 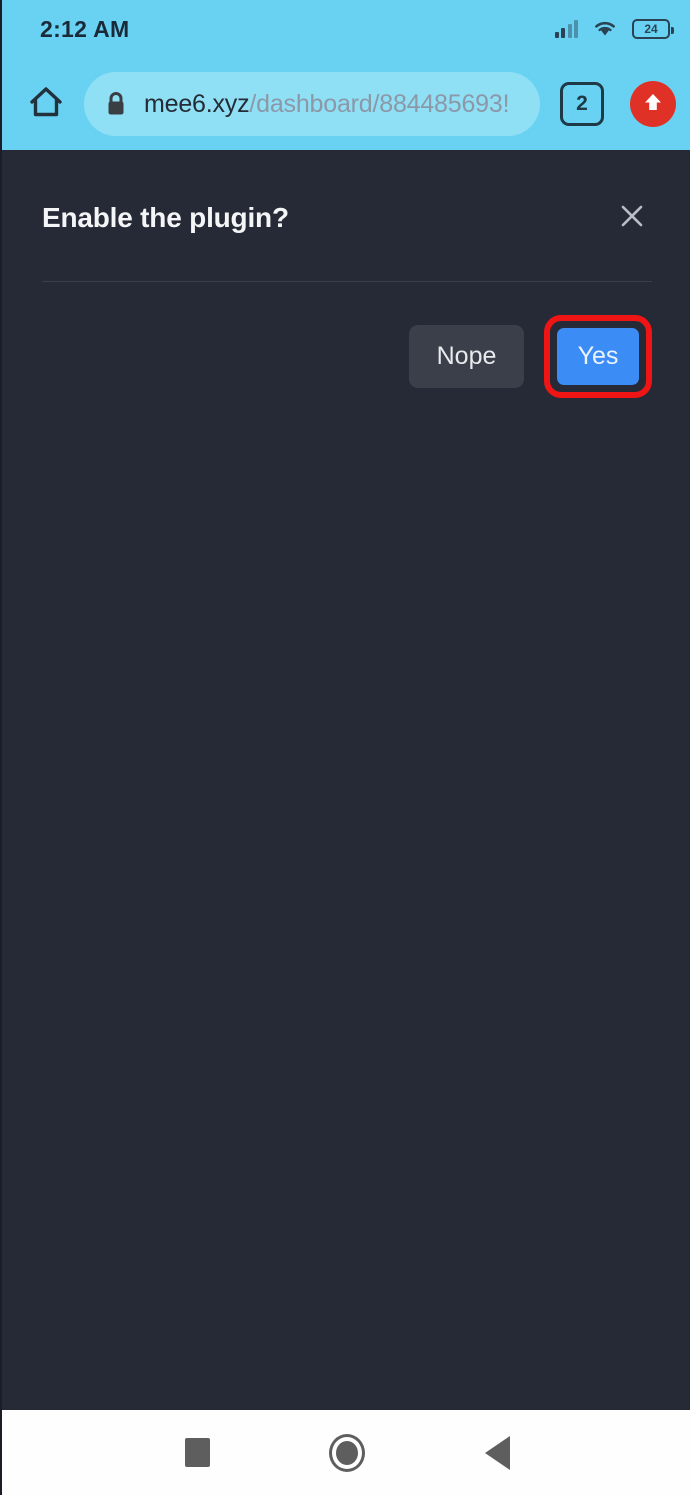 I want to click on android-navigation-bar, so click(x=346, y=1452).